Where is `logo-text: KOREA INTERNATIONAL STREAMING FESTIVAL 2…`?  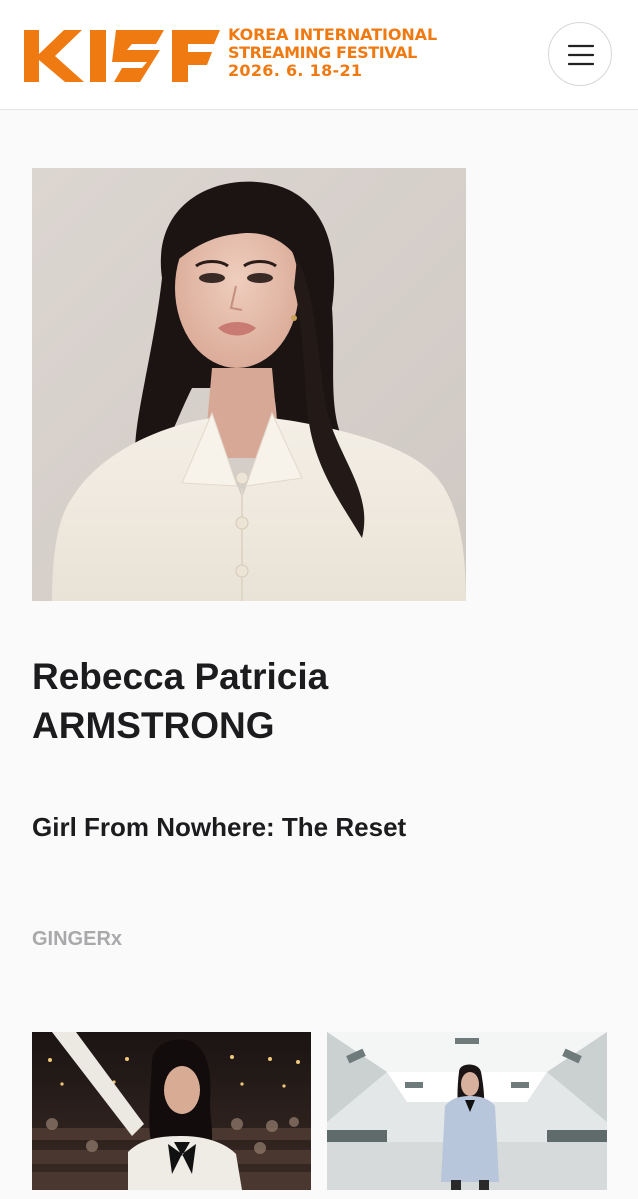 logo-text: KOREA INTERNATIONAL STREAMING FESTIVAL 2… is located at coordinates (353, 53).